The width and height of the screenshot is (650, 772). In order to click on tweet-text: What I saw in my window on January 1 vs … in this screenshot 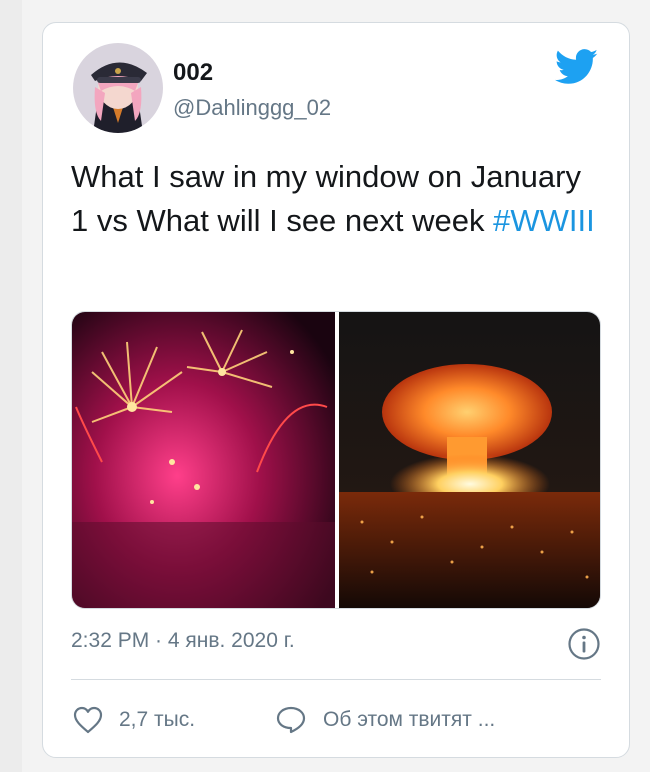, I will do `click(336, 199)`.